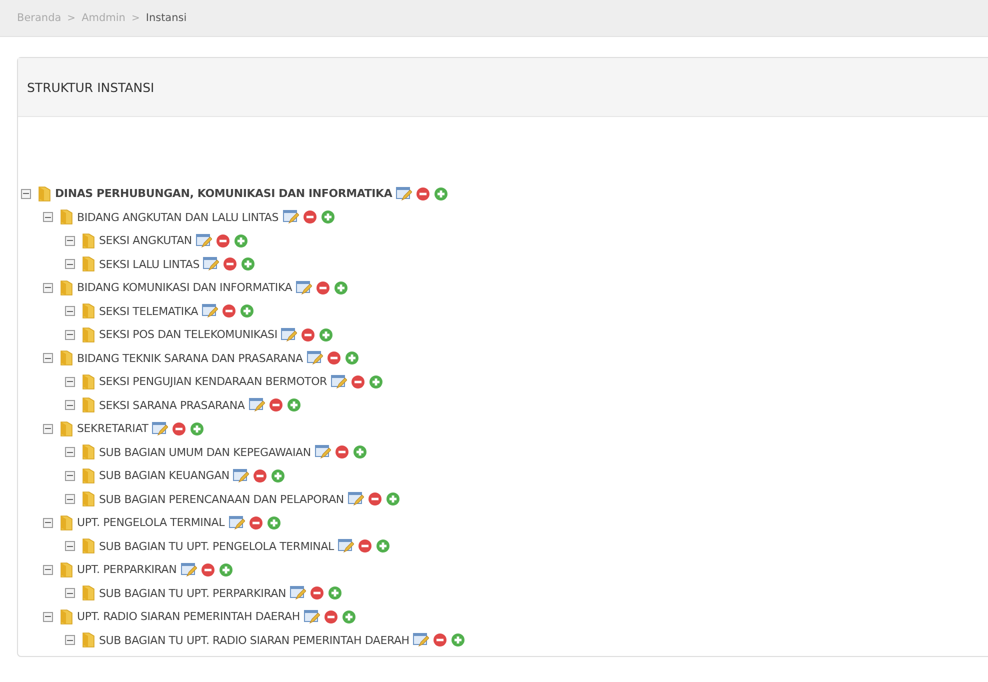 The width and height of the screenshot is (988, 682). Describe the element at coordinates (184, 287) in the screenshot. I see `tree-node-label: BIDANG KOMUNIKASI DAN INFORMATIKA` at that location.